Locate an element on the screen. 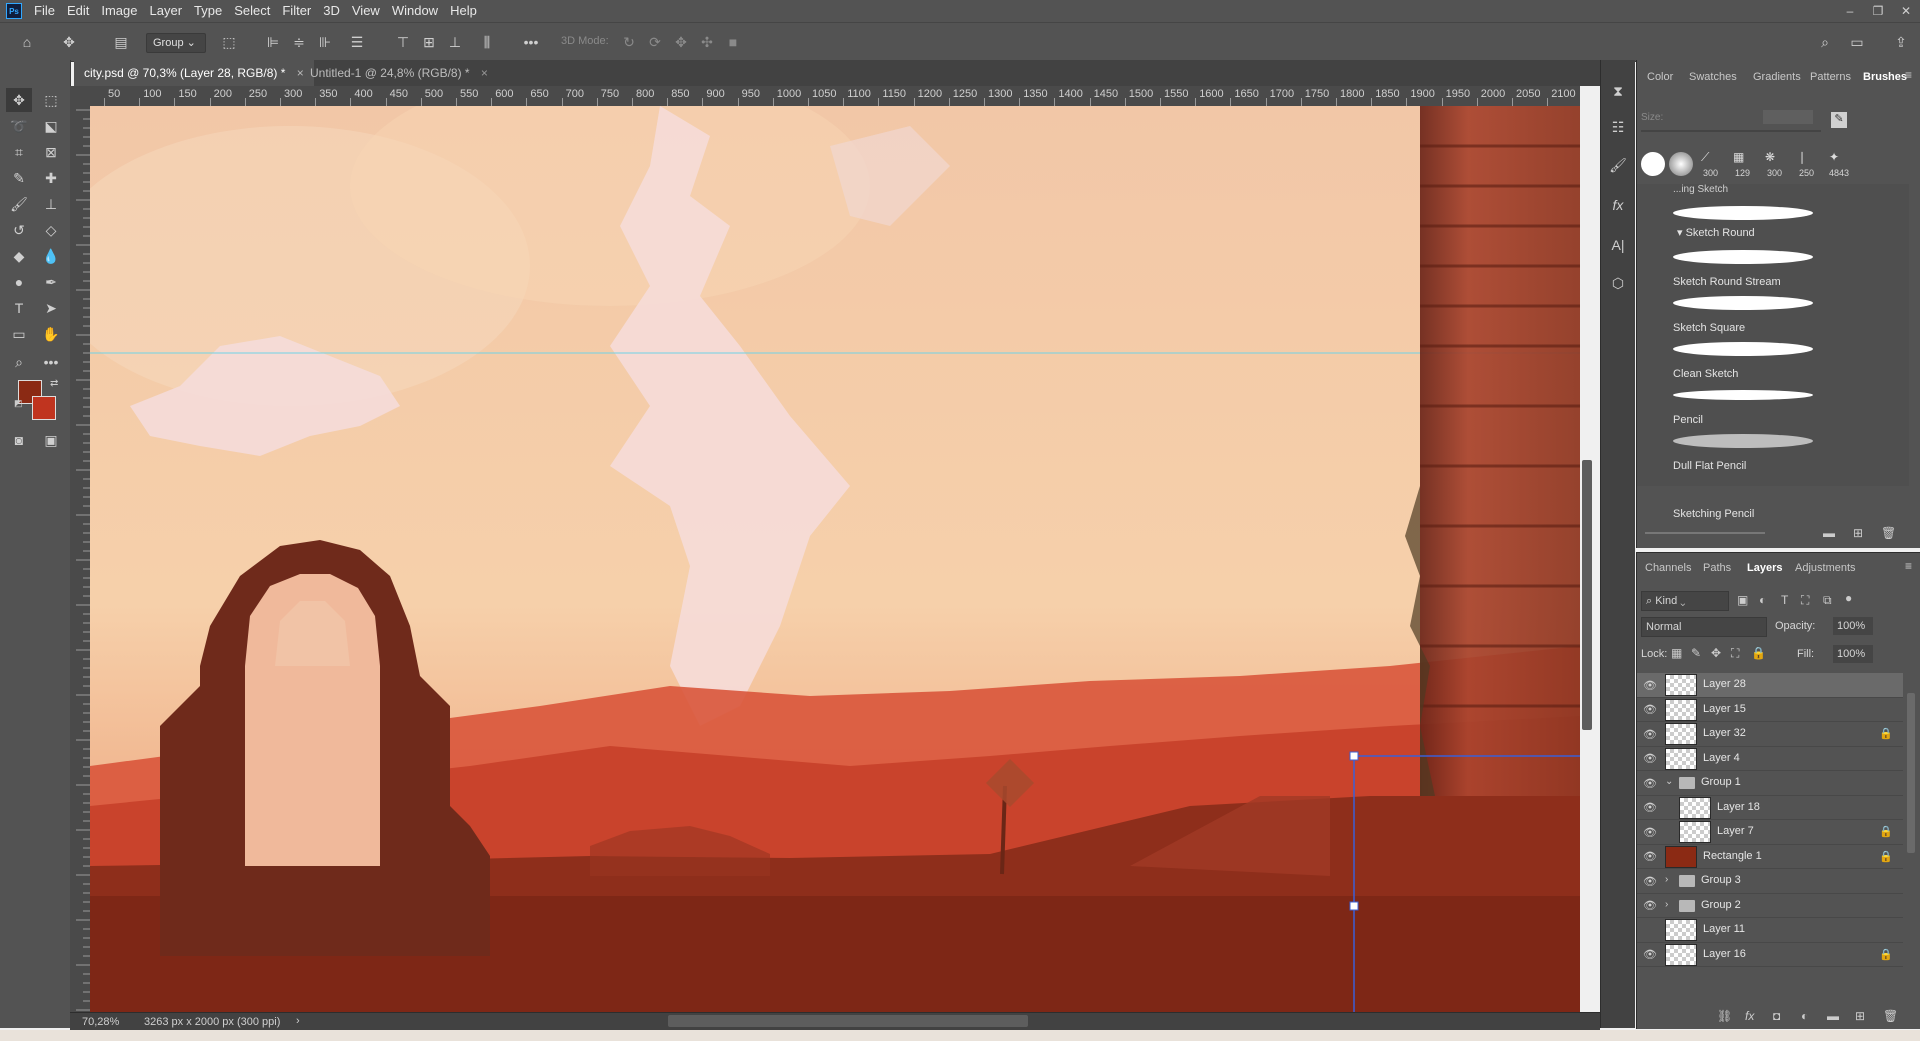 The height and width of the screenshot is (1041, 1920). layer-row: 👁 Layer 18 is located at coordinates (1770, 808).